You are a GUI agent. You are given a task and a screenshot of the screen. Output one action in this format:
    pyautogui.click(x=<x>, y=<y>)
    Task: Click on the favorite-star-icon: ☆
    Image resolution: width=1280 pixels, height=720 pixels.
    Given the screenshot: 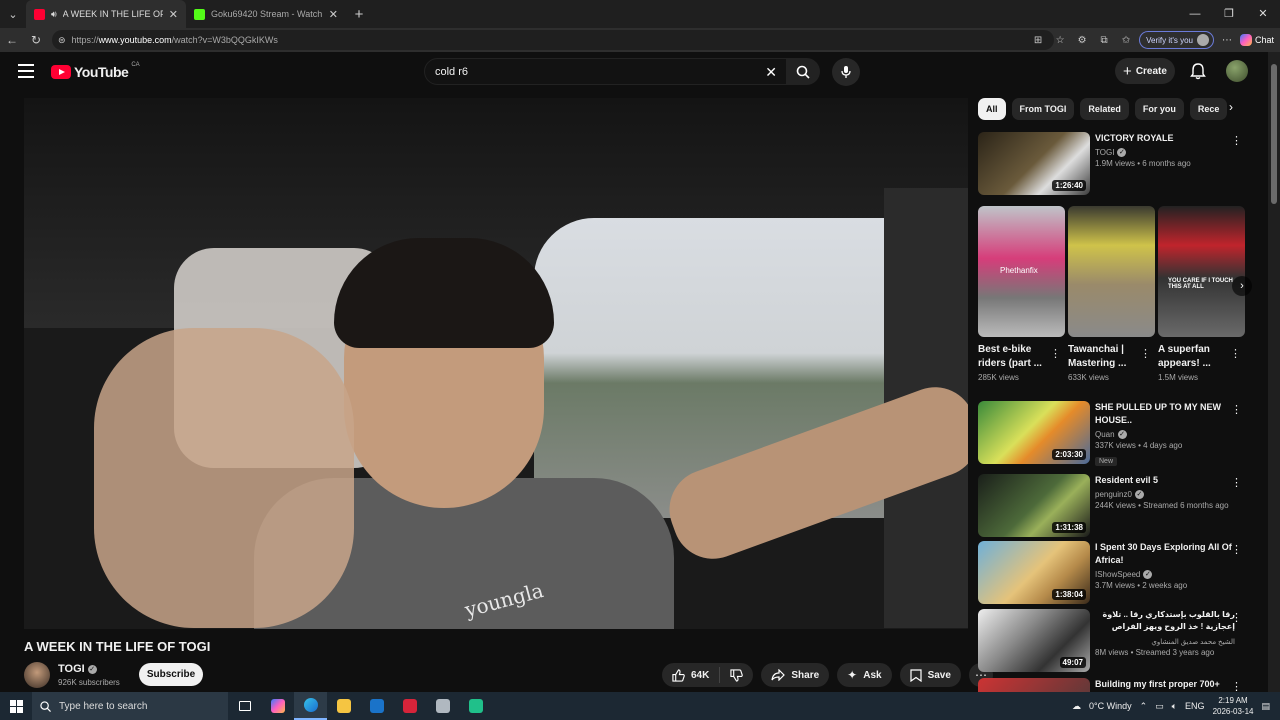 What is the action you would take?
    pyautogui.click(x=1060, y=40)
    